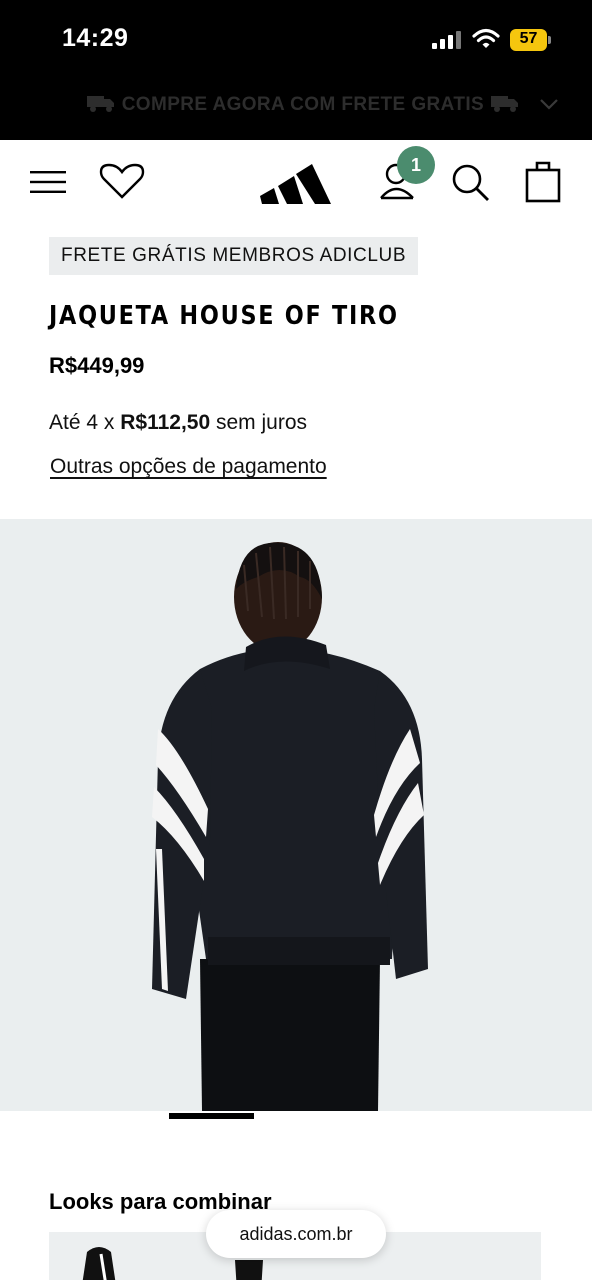 The width and height of the screenshot is (592, 1280). What do you see at coordinates (486, 38) in the screenshot?
I see `wifi-icon` at bounding box center [486, 38].